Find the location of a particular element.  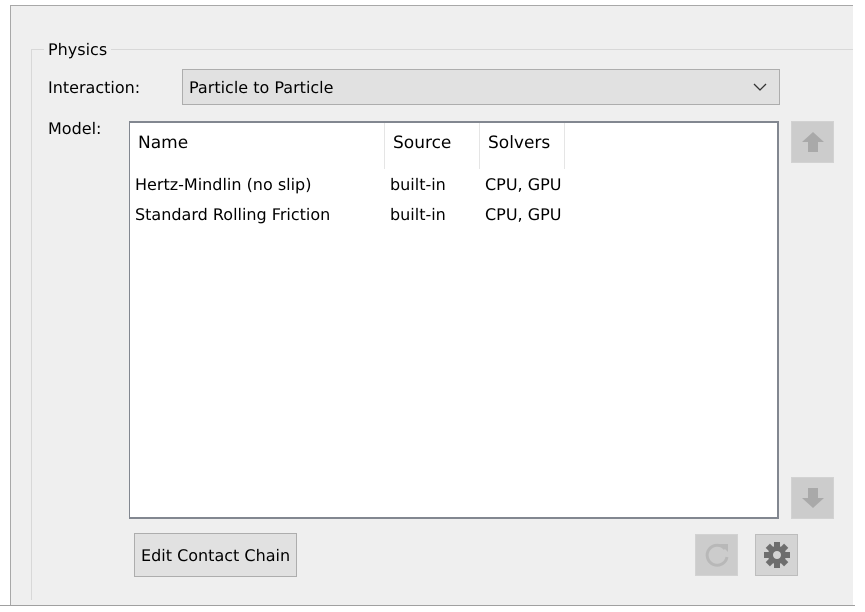

group-title: Physics is located at coordinates (77, 49).